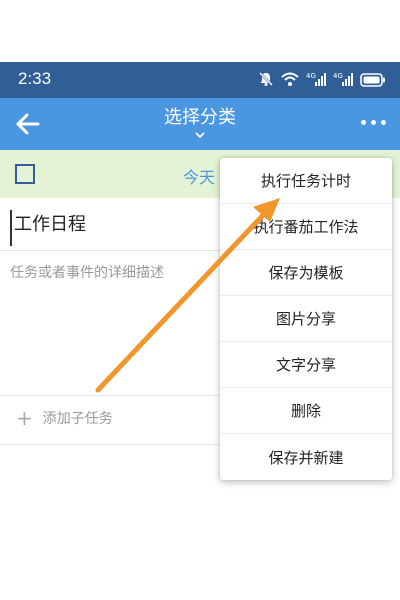  What do you see at coordinates (25, 174) in the screenshot?
I see `task-complete-checkbox` at bounding box center [25, 174].